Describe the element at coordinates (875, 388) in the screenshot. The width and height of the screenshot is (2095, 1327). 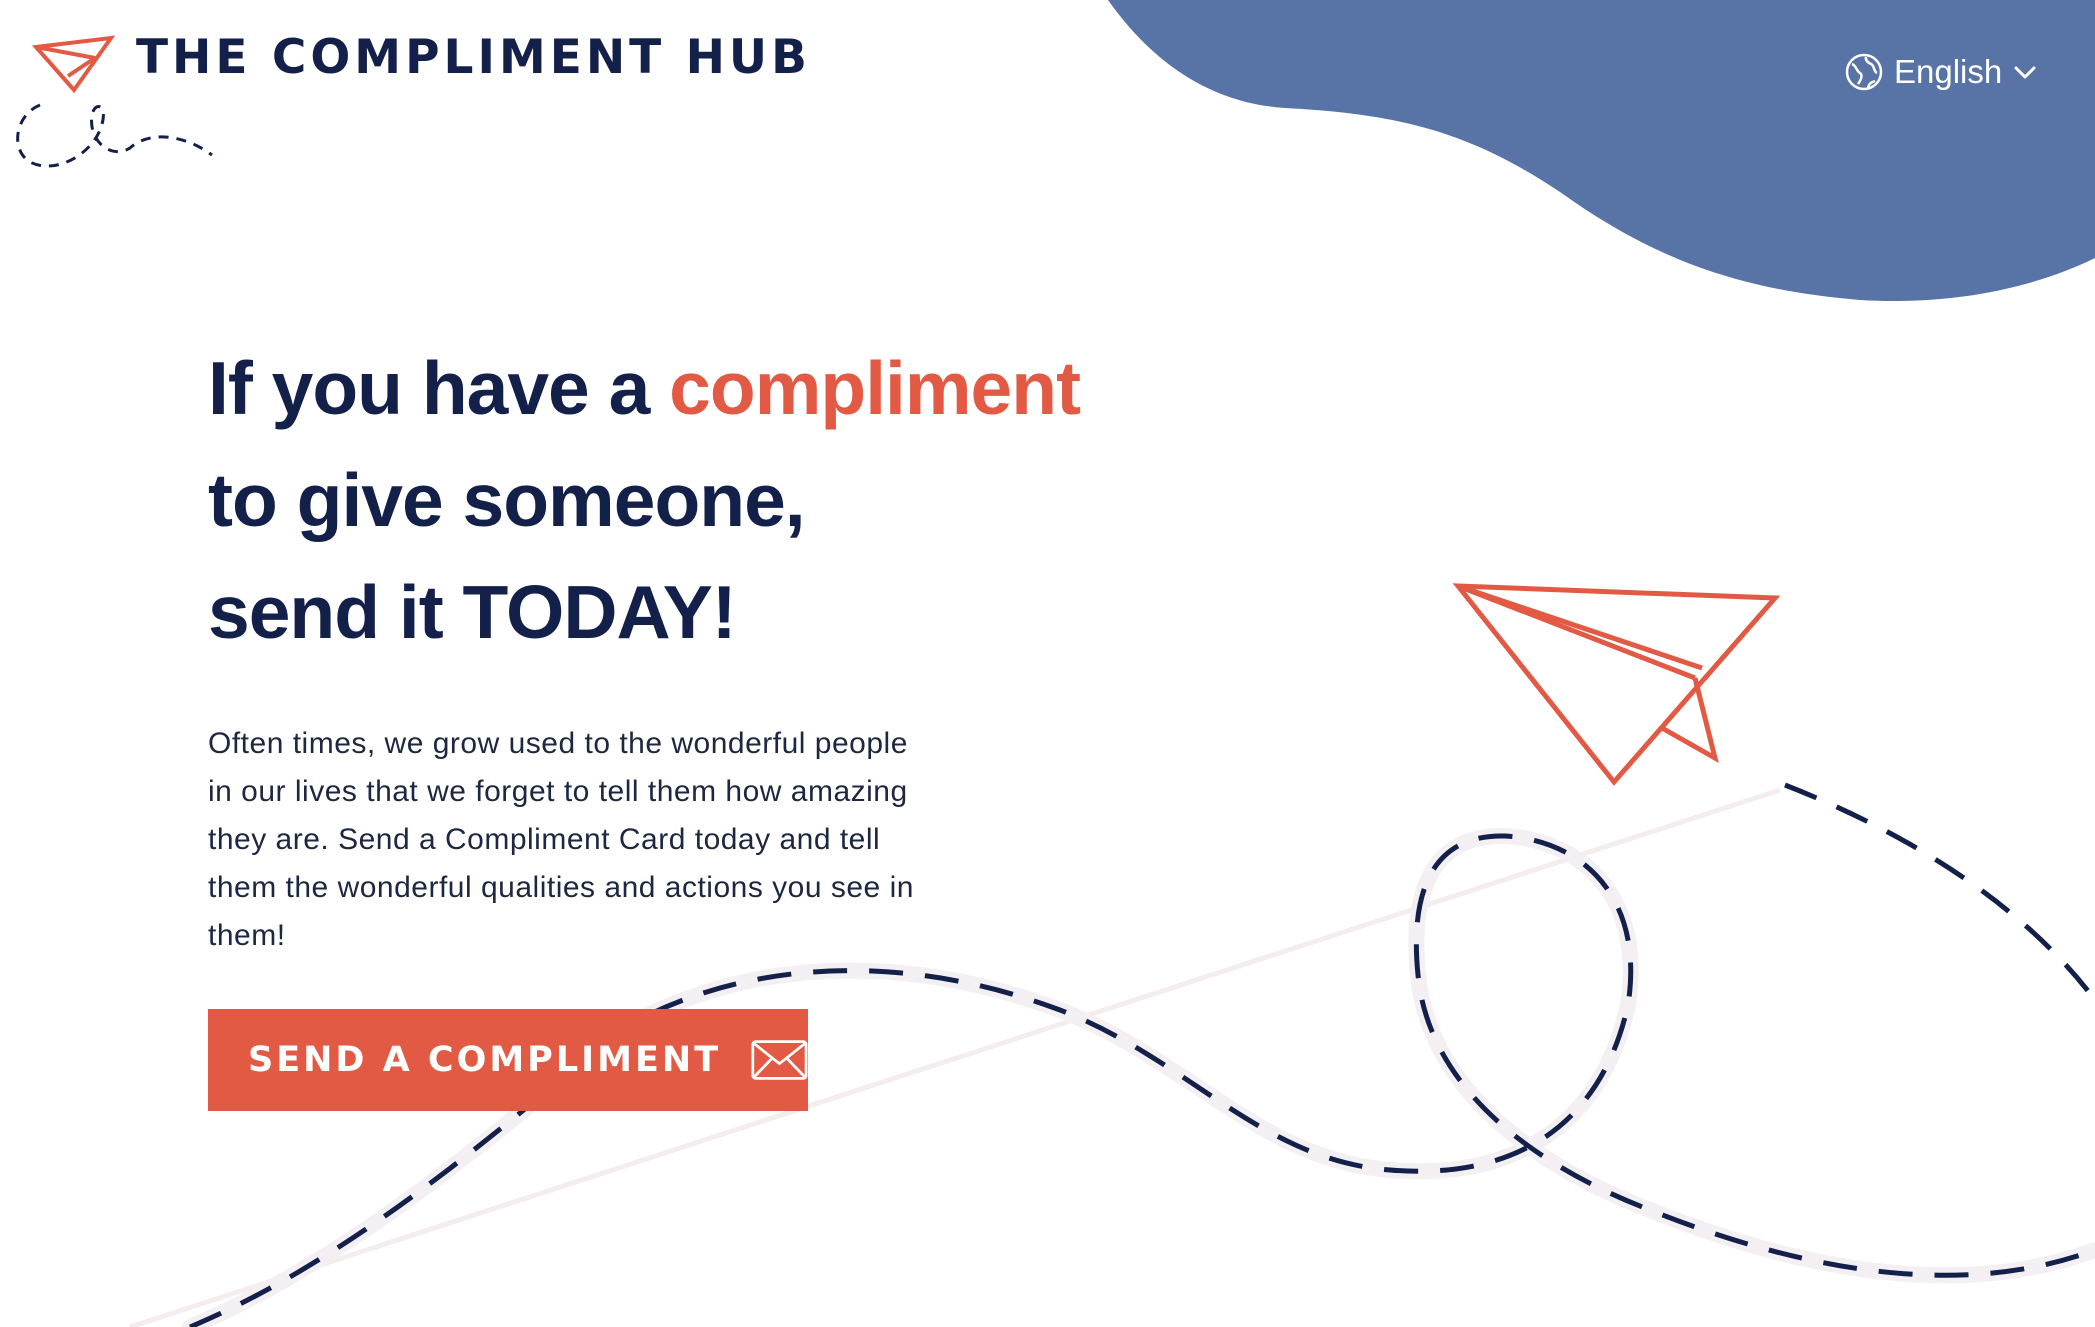
I see `headline-accent: compliment` at that location.